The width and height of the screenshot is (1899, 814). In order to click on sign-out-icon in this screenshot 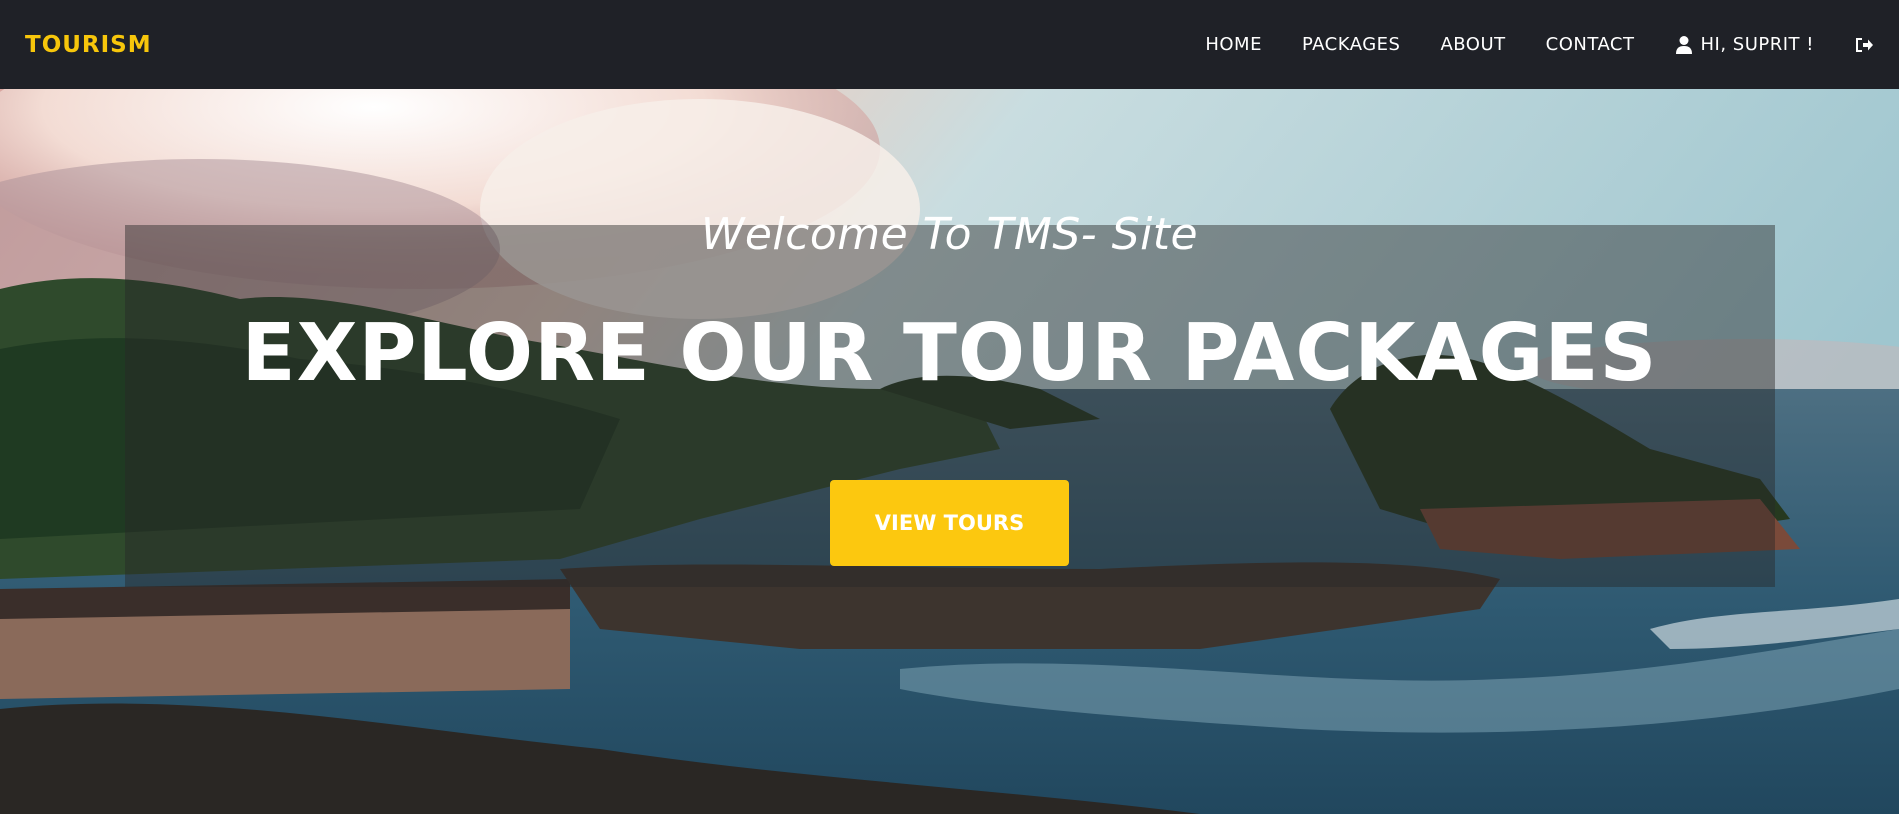, I will do `click(1864, 45)`.